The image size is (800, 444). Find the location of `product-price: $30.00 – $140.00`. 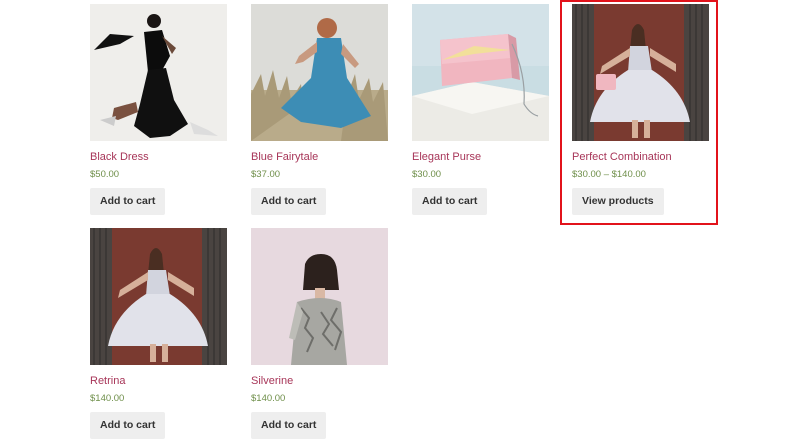

product-price: $30.00 – $140.00 is located at coordinates (609, 174).